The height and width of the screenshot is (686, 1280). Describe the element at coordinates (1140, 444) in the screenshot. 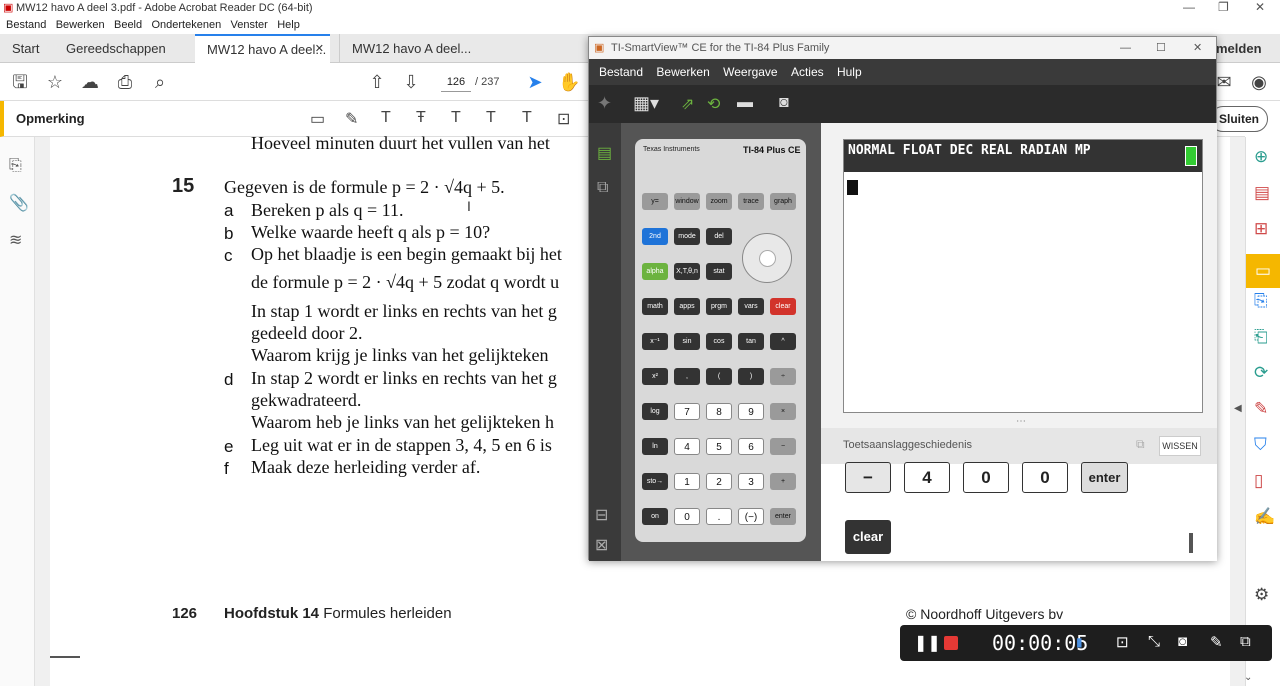

I see `copy-icon: ⧉` at that location.